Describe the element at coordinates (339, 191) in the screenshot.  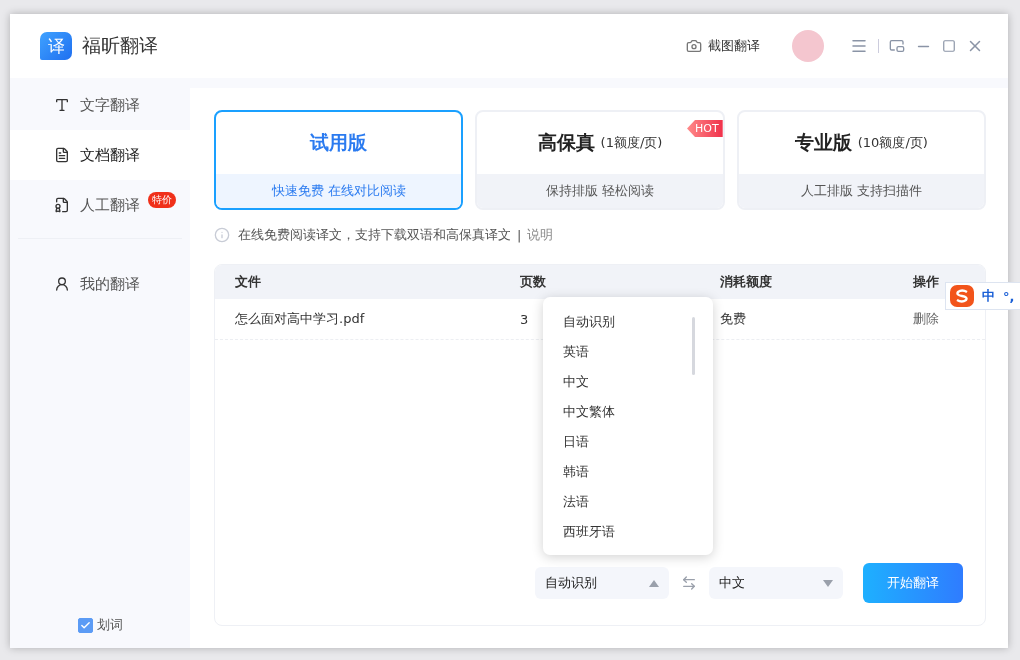
I see `plan-subtitle: 快速免费 在线对比阅读` at that location.